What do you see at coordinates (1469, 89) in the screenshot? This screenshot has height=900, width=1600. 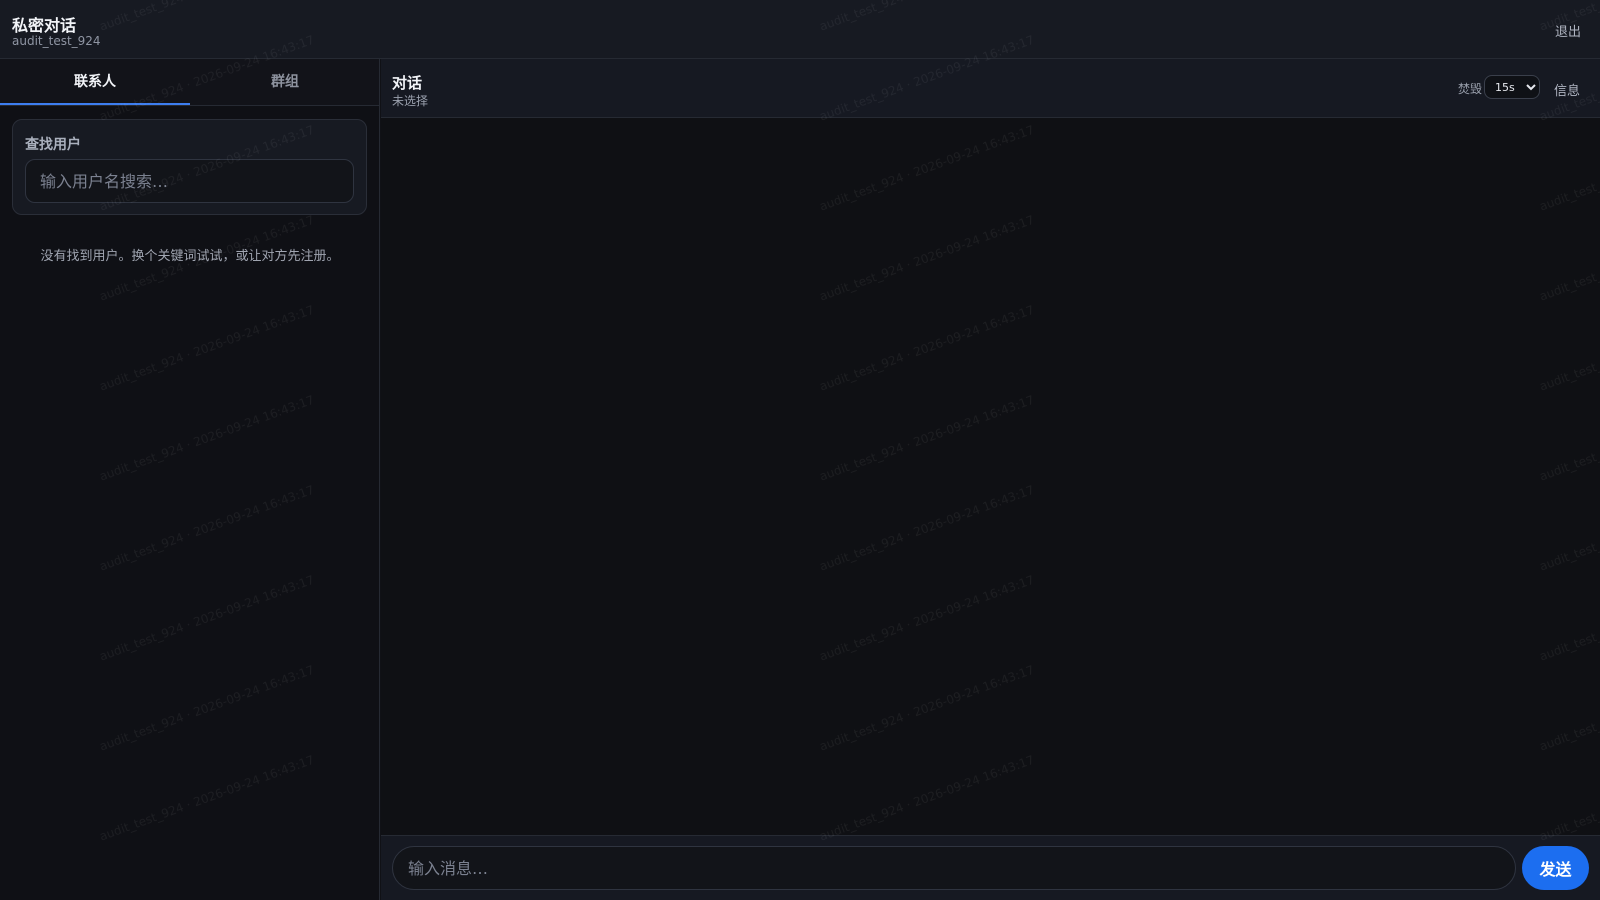 I see `burn-timer-label: 焚毁` at bounding box center [1469, 89].